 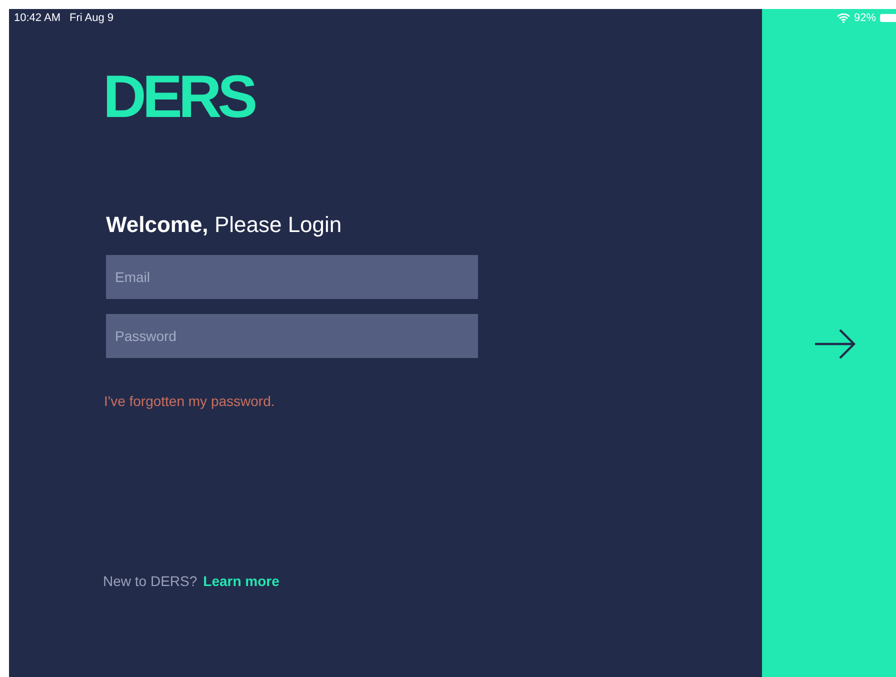 I want to click on forgot-password-link: I've forgotten my password., so click(x=189, y=401).